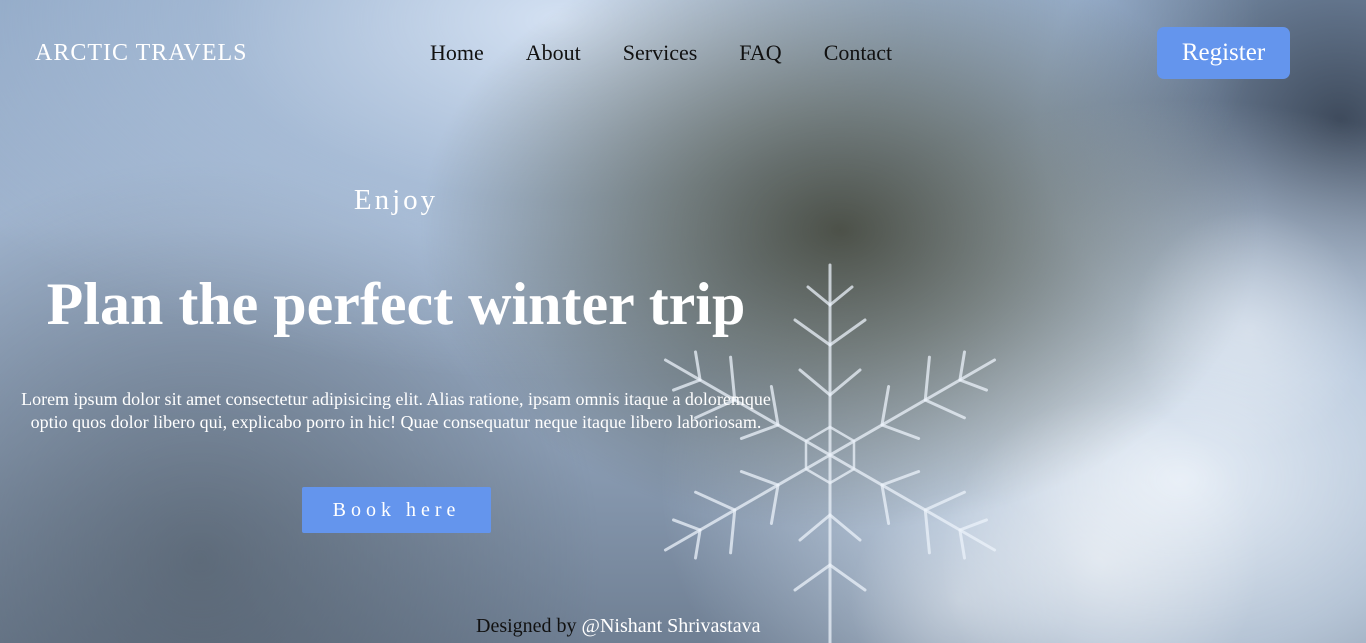 The image size is (1366, 643). I want to click on hero-eyebrow: Enjoy, so click(396, 200).